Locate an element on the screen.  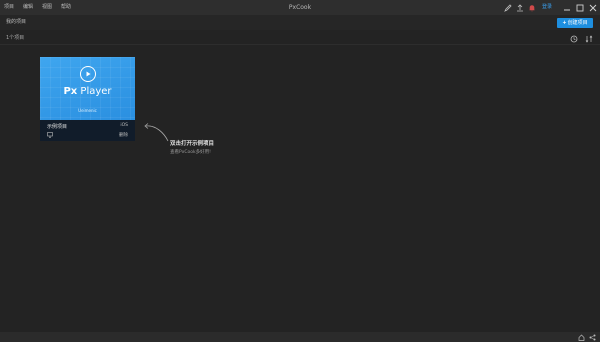
project-count: 1个项目 is located at coordinates (15, 38).